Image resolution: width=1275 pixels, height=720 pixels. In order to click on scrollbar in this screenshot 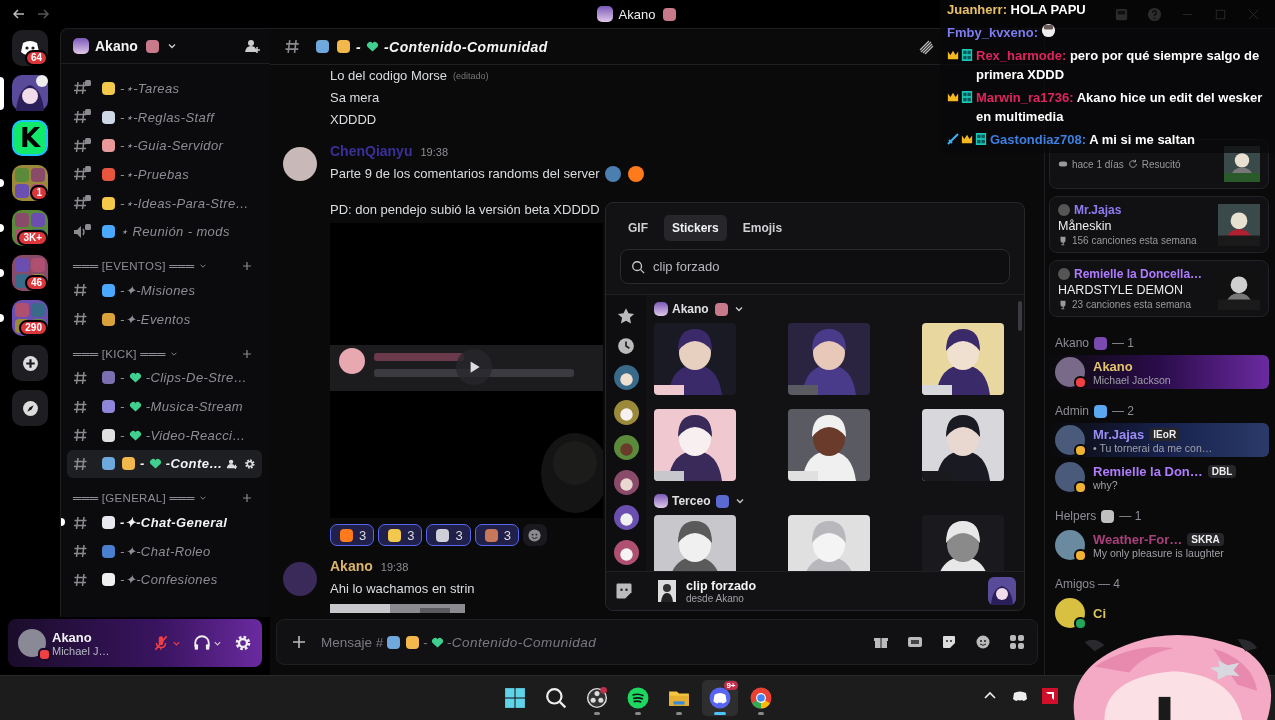, I will do `click(1020, 316)`.